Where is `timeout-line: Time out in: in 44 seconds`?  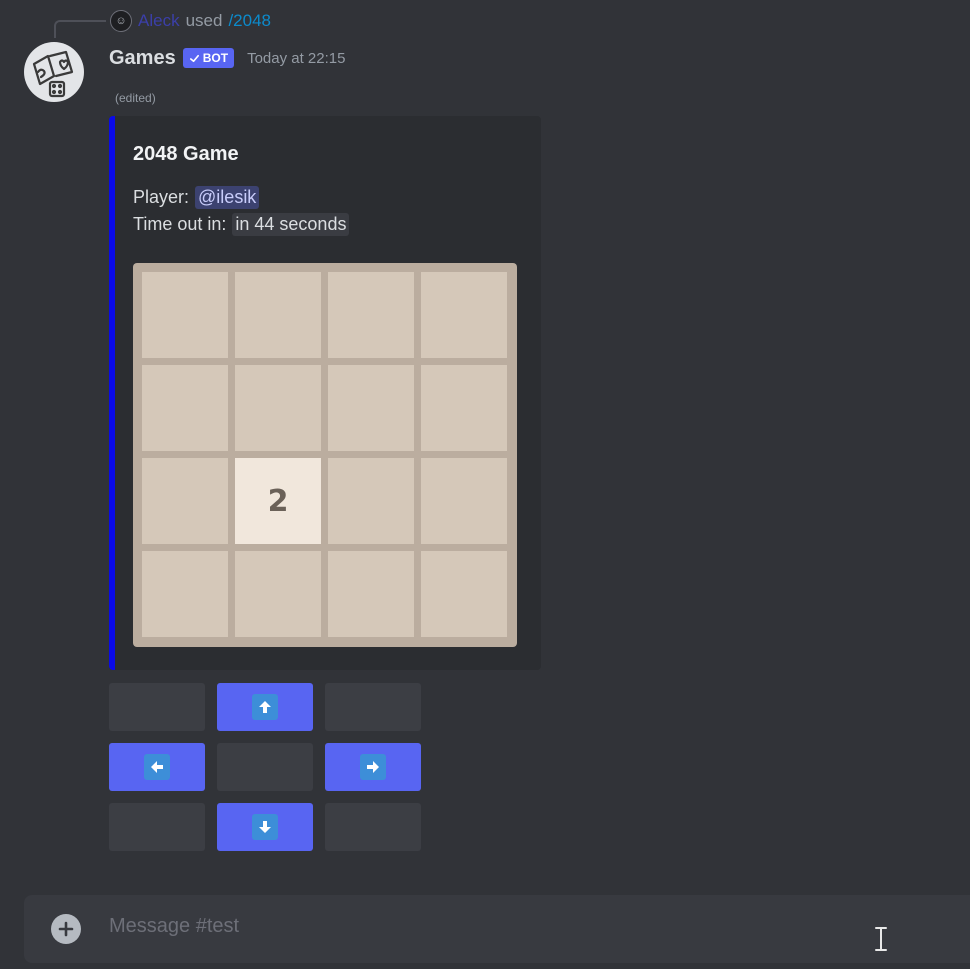 timeout-line: Time out in: in 44 seconds is located at coordinates (241, 224).